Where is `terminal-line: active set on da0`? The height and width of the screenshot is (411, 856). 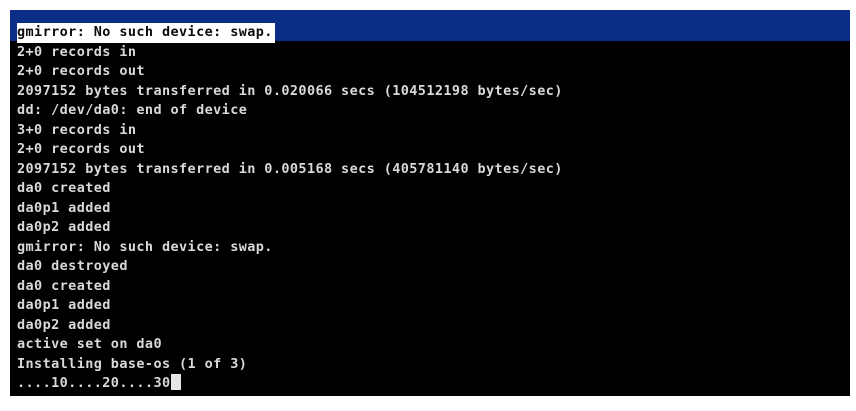
terminal-line: active set on da0 is located at coordinates (89, 344).